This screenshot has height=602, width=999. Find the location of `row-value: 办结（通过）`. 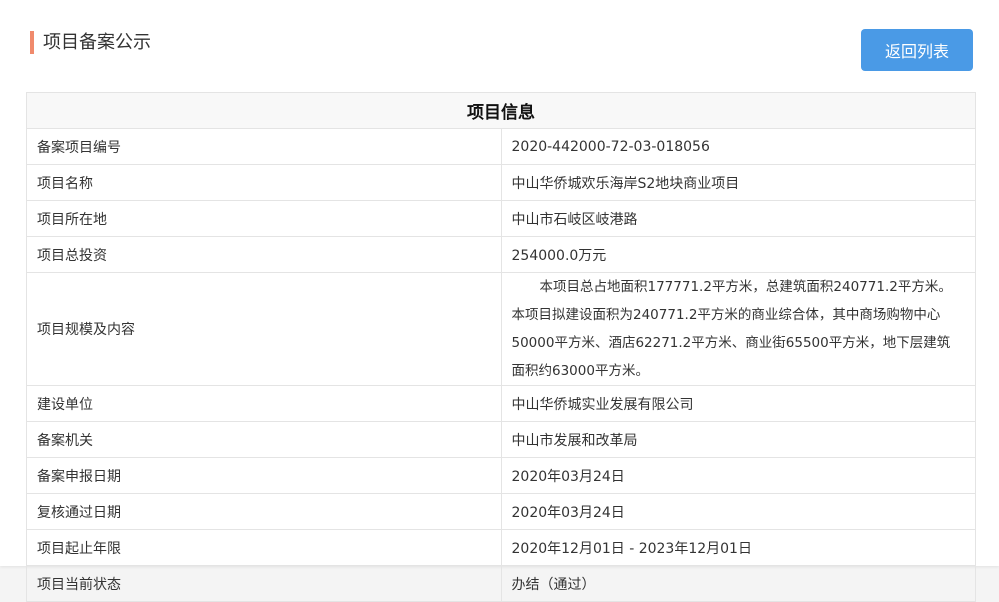

row-value: 办结（通过） is located at coordinates (738, 583).